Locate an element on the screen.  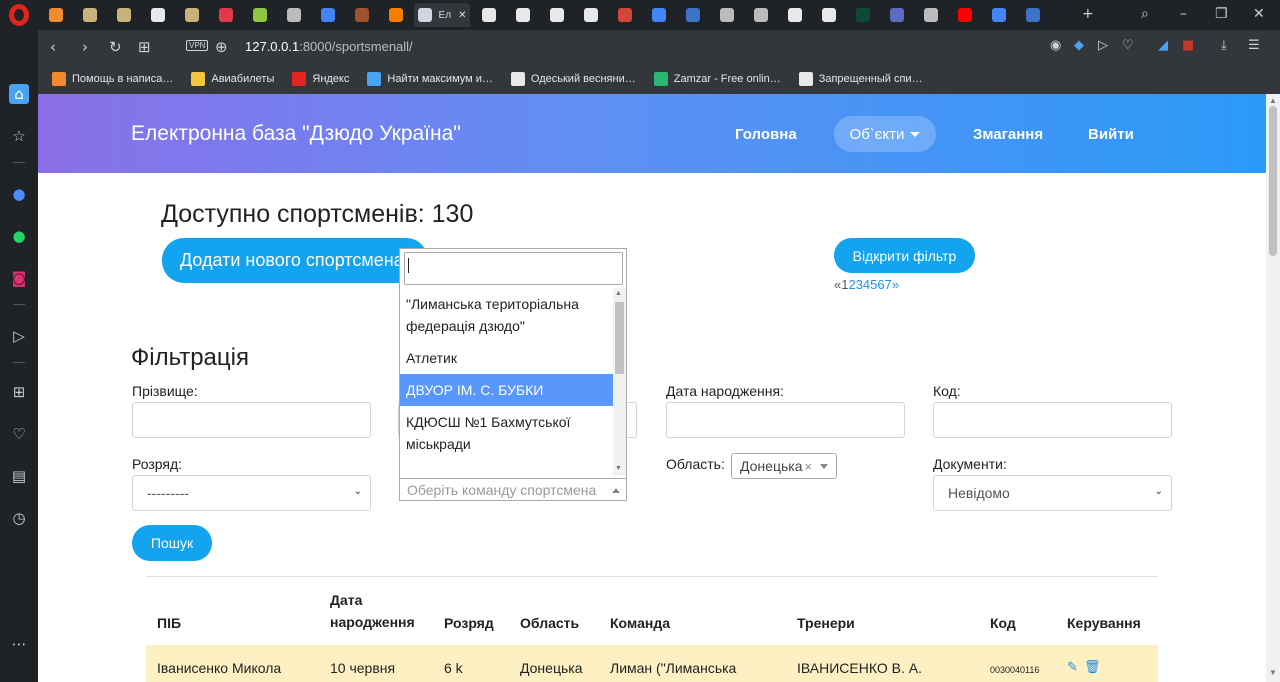
nav-objects-dropdown: Об`єкти is located at coordinates (885, 134).